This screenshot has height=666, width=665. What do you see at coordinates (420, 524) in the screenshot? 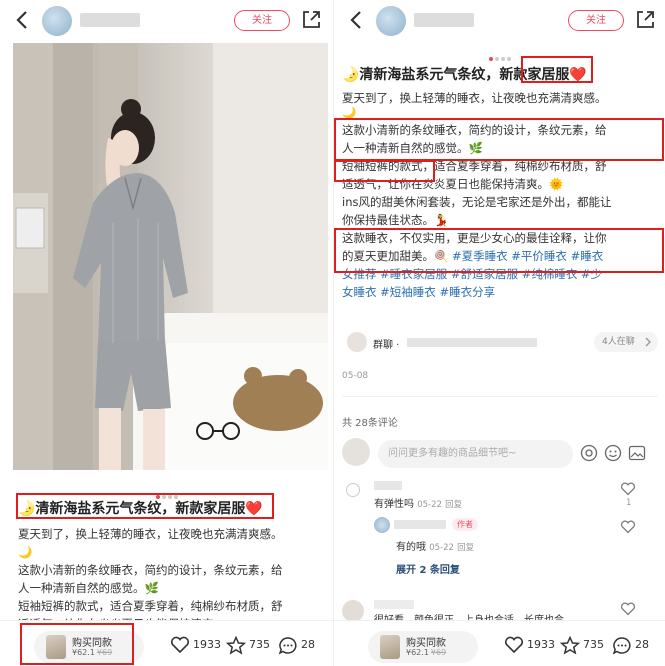
I see `reply-name-blurred` at bounding box center [420, 524].